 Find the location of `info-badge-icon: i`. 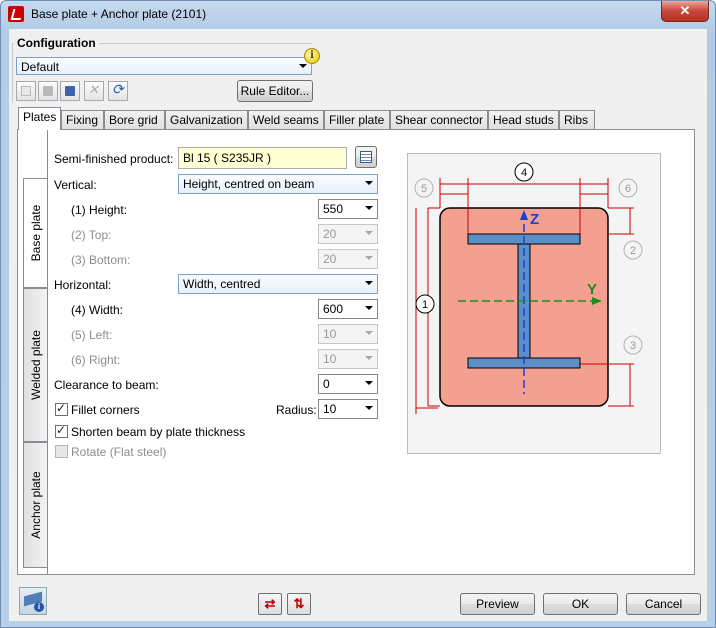

info-badge-icon: i is located at coordinates (39, 607).